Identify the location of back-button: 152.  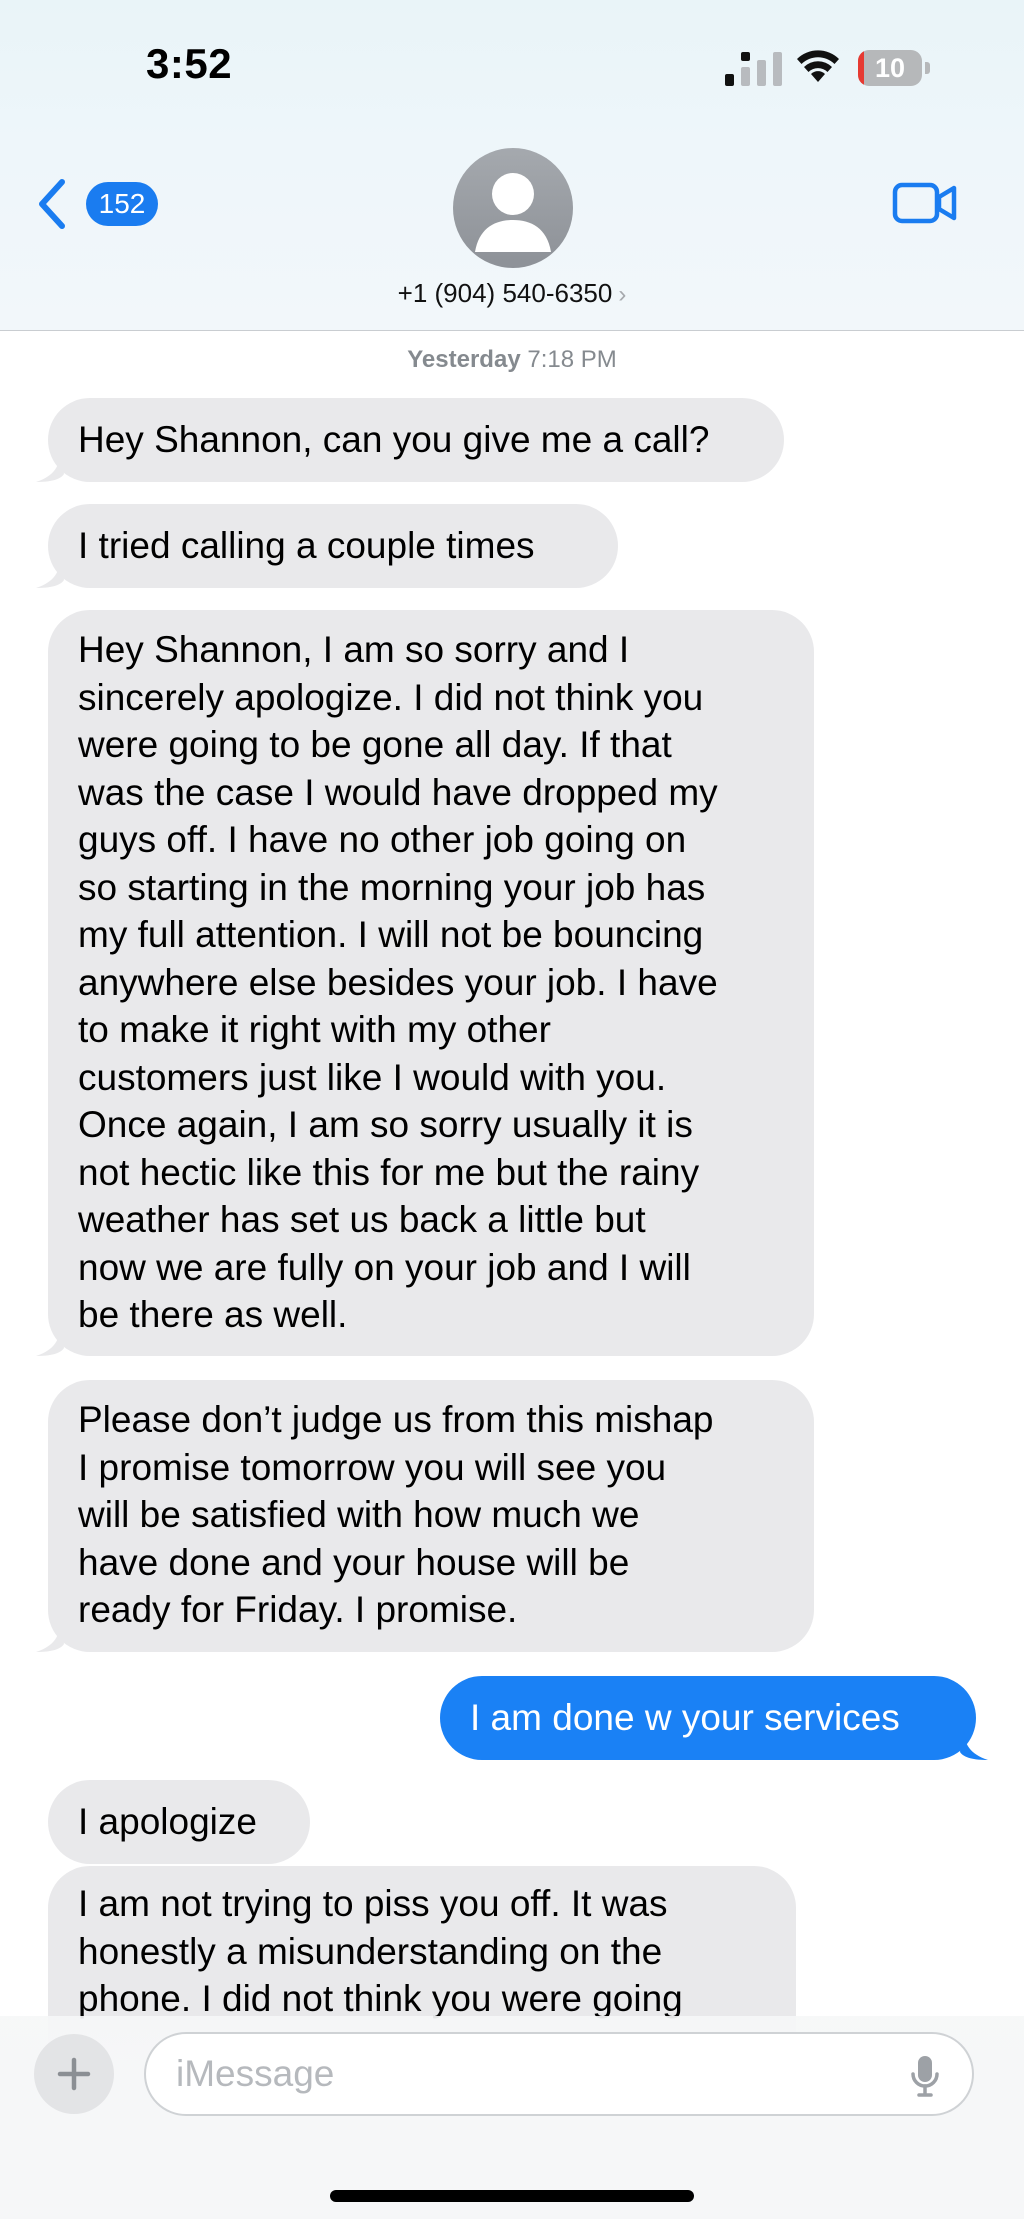
(96, 204).